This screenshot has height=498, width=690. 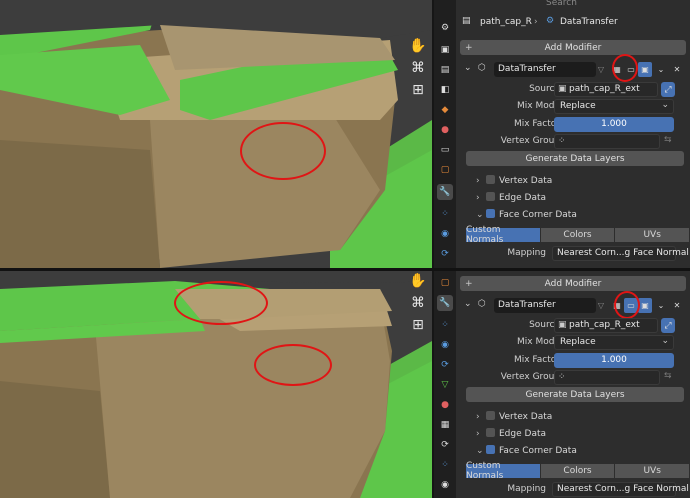 What do you see at coordinates (445, 130) in the screenshot?
I see `world-icon: ●` at bounding box center [445, 130].